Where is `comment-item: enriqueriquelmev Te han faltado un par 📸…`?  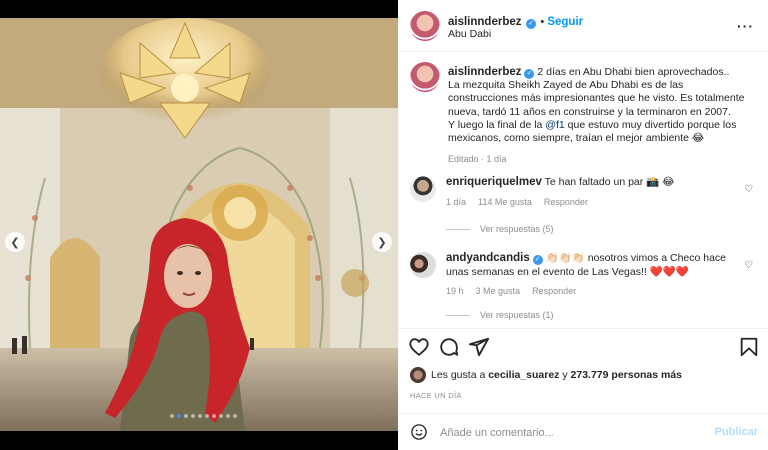 comment-item: enriqueriquelmev Te han faltado un par 📸… is located at coordinates (585, 206).